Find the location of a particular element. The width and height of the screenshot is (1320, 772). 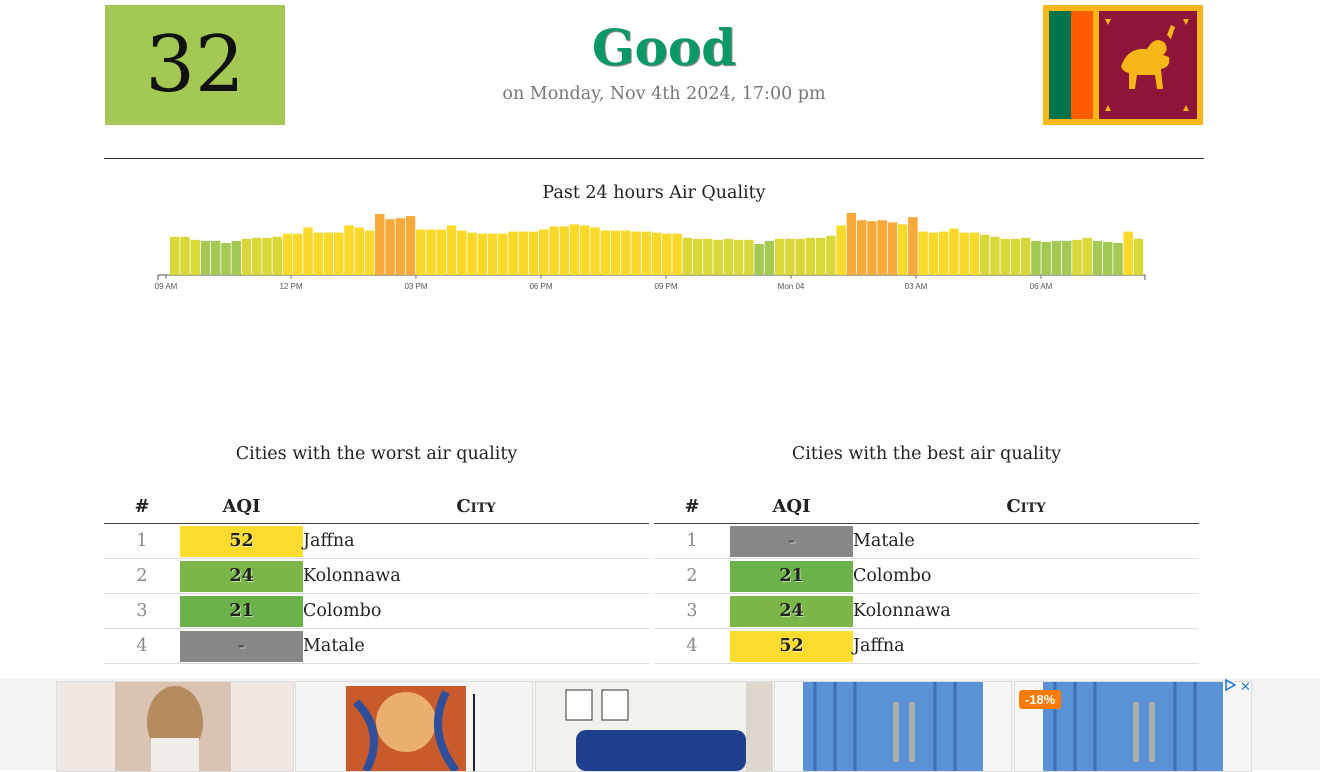

table-row: 2 24 Kolonnawa is located at coordinates (376, 576).